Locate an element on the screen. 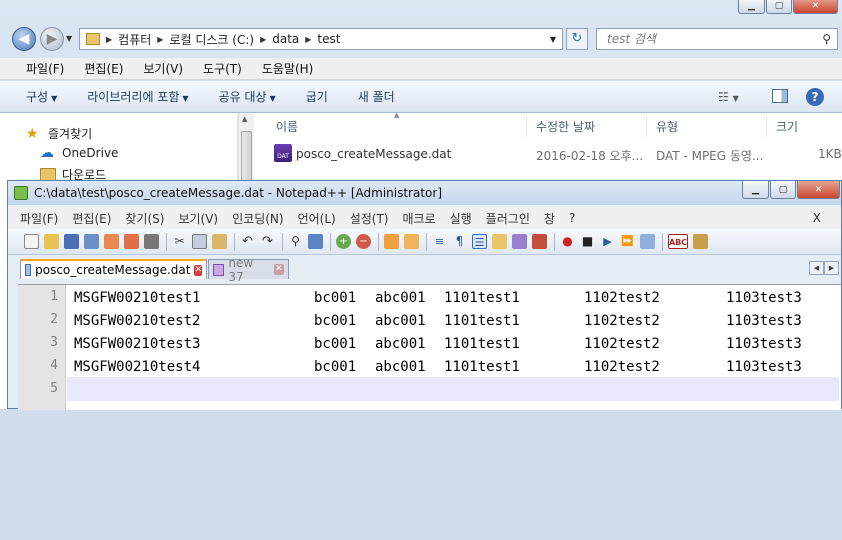 This screenshot has height=540, width=842. scroll-up-icon: ▲ is located at coordinates (244, 119).